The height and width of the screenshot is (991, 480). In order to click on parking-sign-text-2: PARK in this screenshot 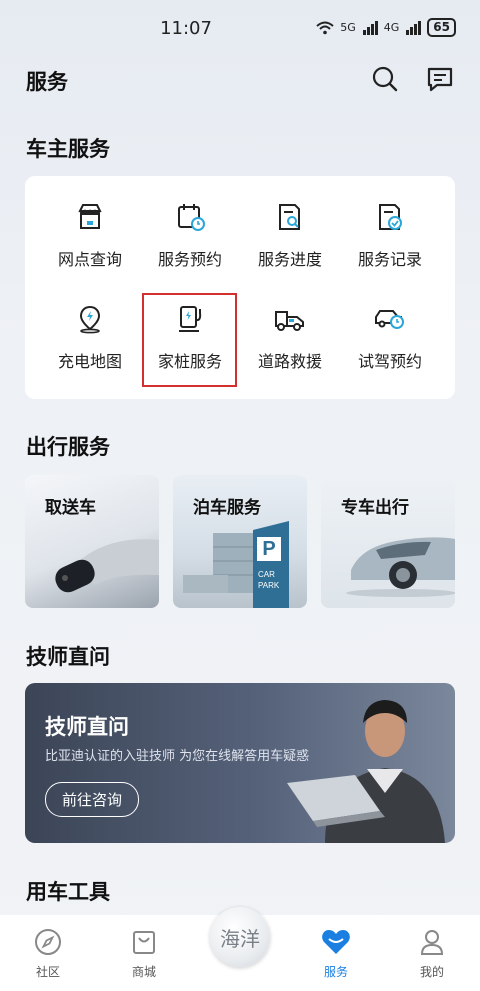, I will do `click(269, 585)`.